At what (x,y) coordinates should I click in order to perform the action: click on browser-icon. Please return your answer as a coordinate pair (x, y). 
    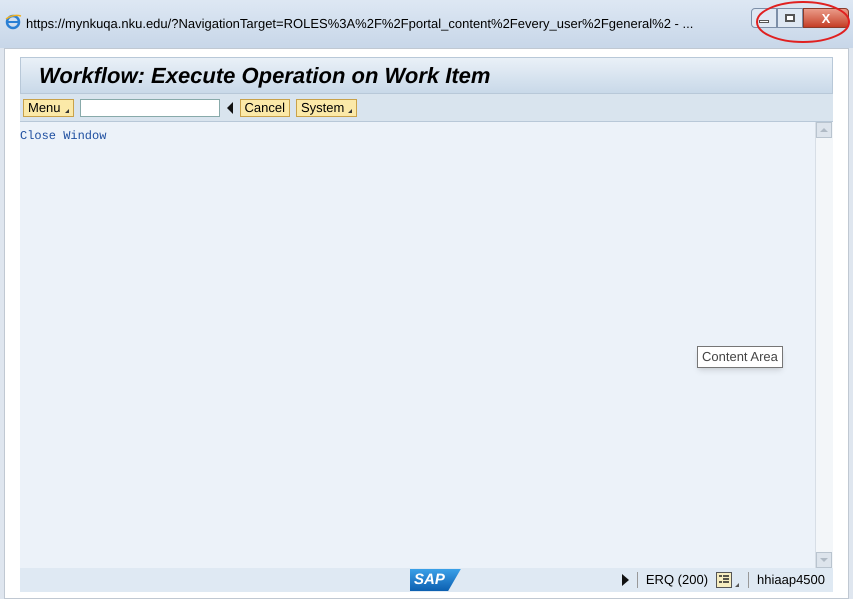
    Looking at the image, I should click on (13, 22).